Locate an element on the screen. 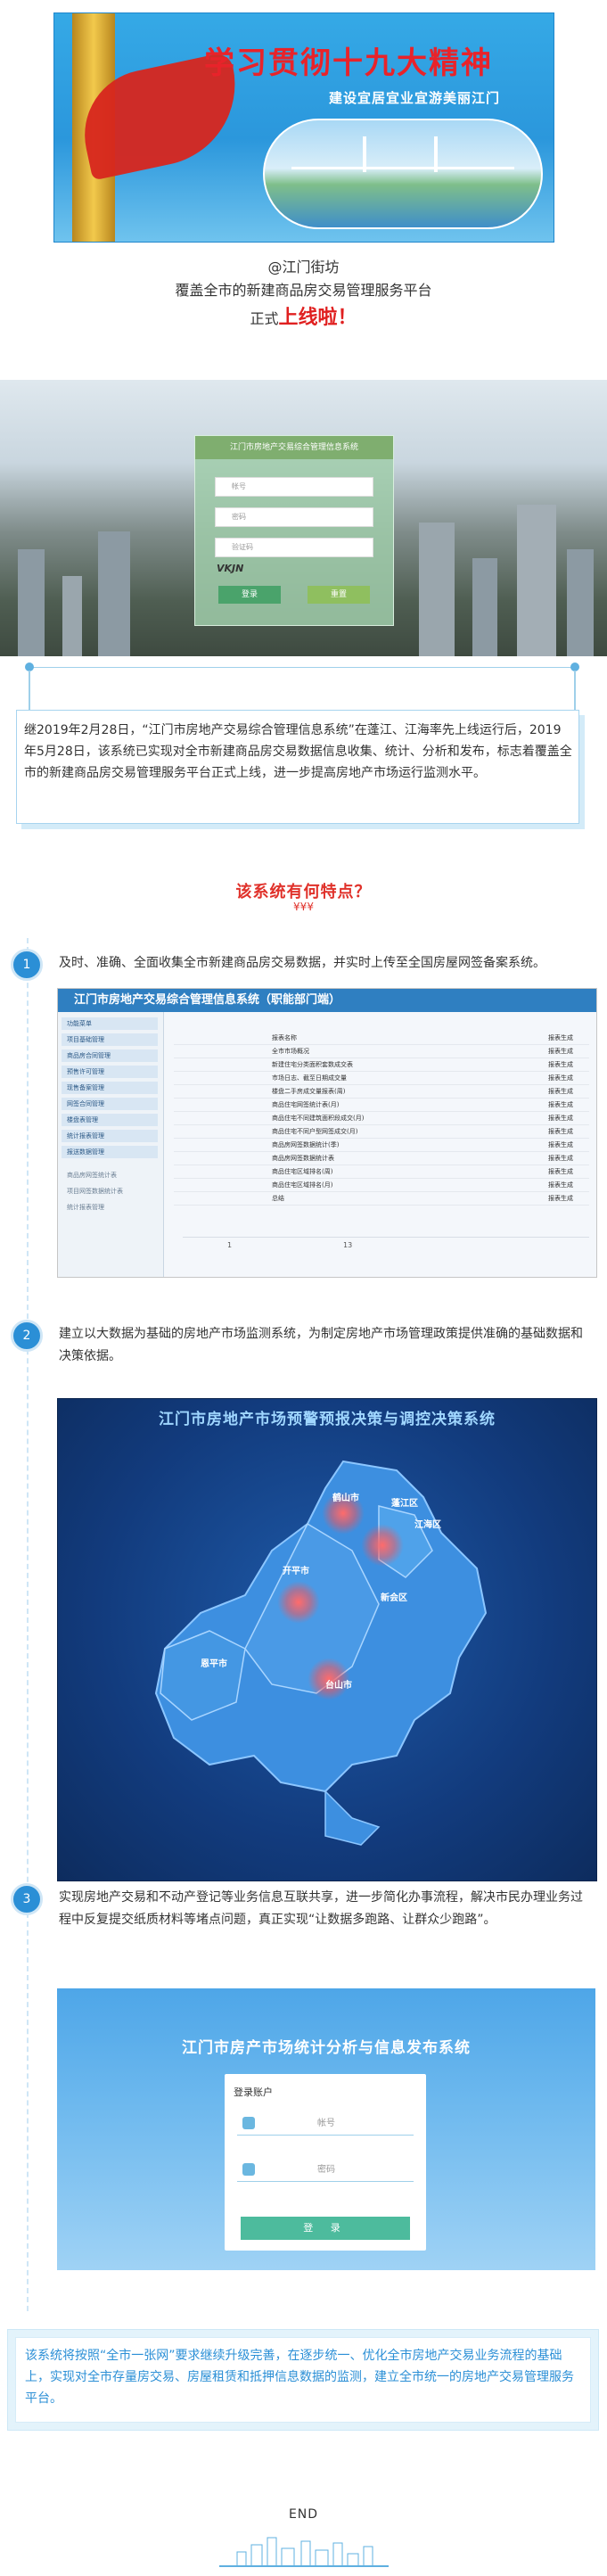 The width and height of the screenshot is (607, 2576). features-heading: 该系统有何特点？ is located at coordinates (303, 892).